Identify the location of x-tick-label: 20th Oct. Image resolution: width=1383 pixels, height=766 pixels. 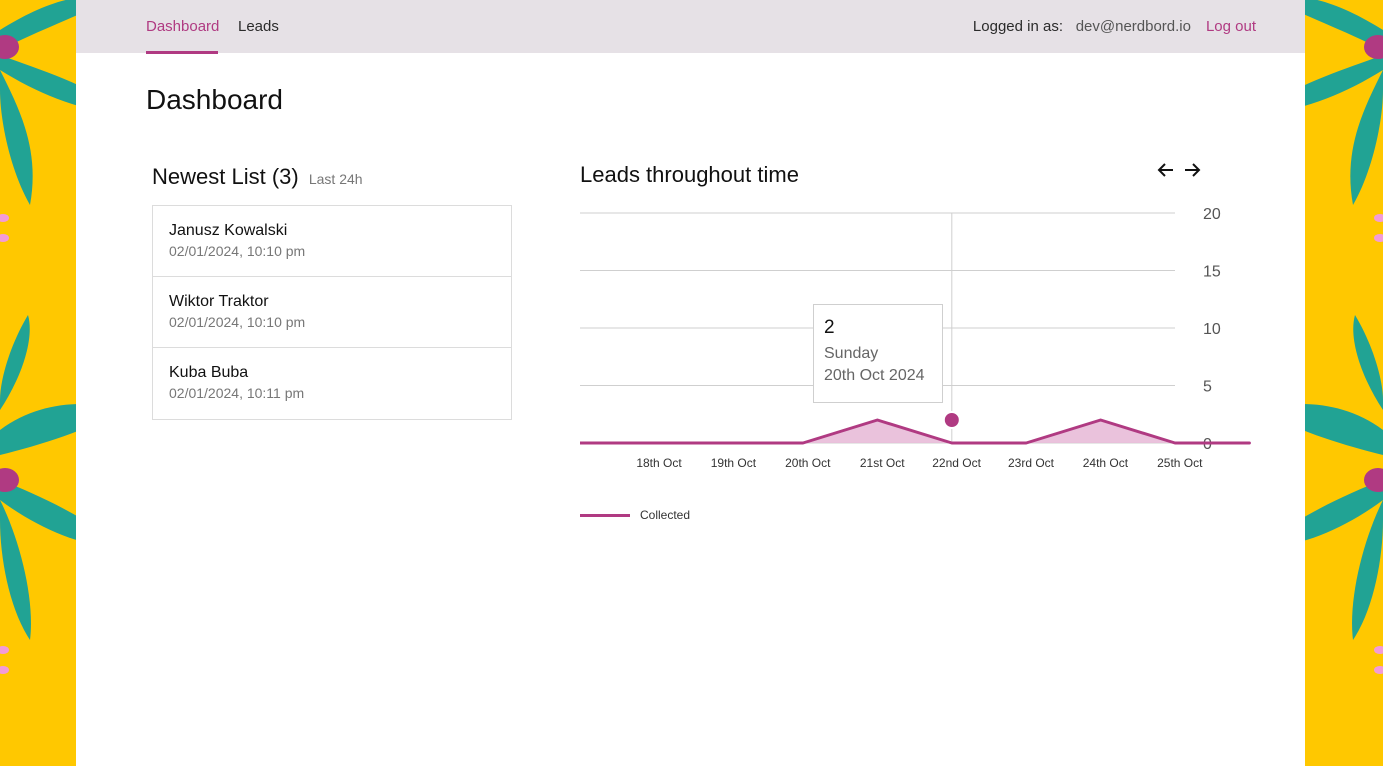
(808, 463).